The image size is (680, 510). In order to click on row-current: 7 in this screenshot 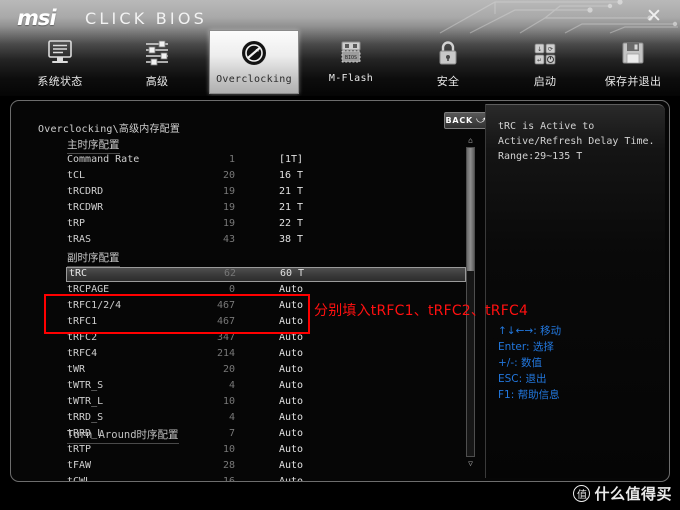, I will do `click(231, 433)`.